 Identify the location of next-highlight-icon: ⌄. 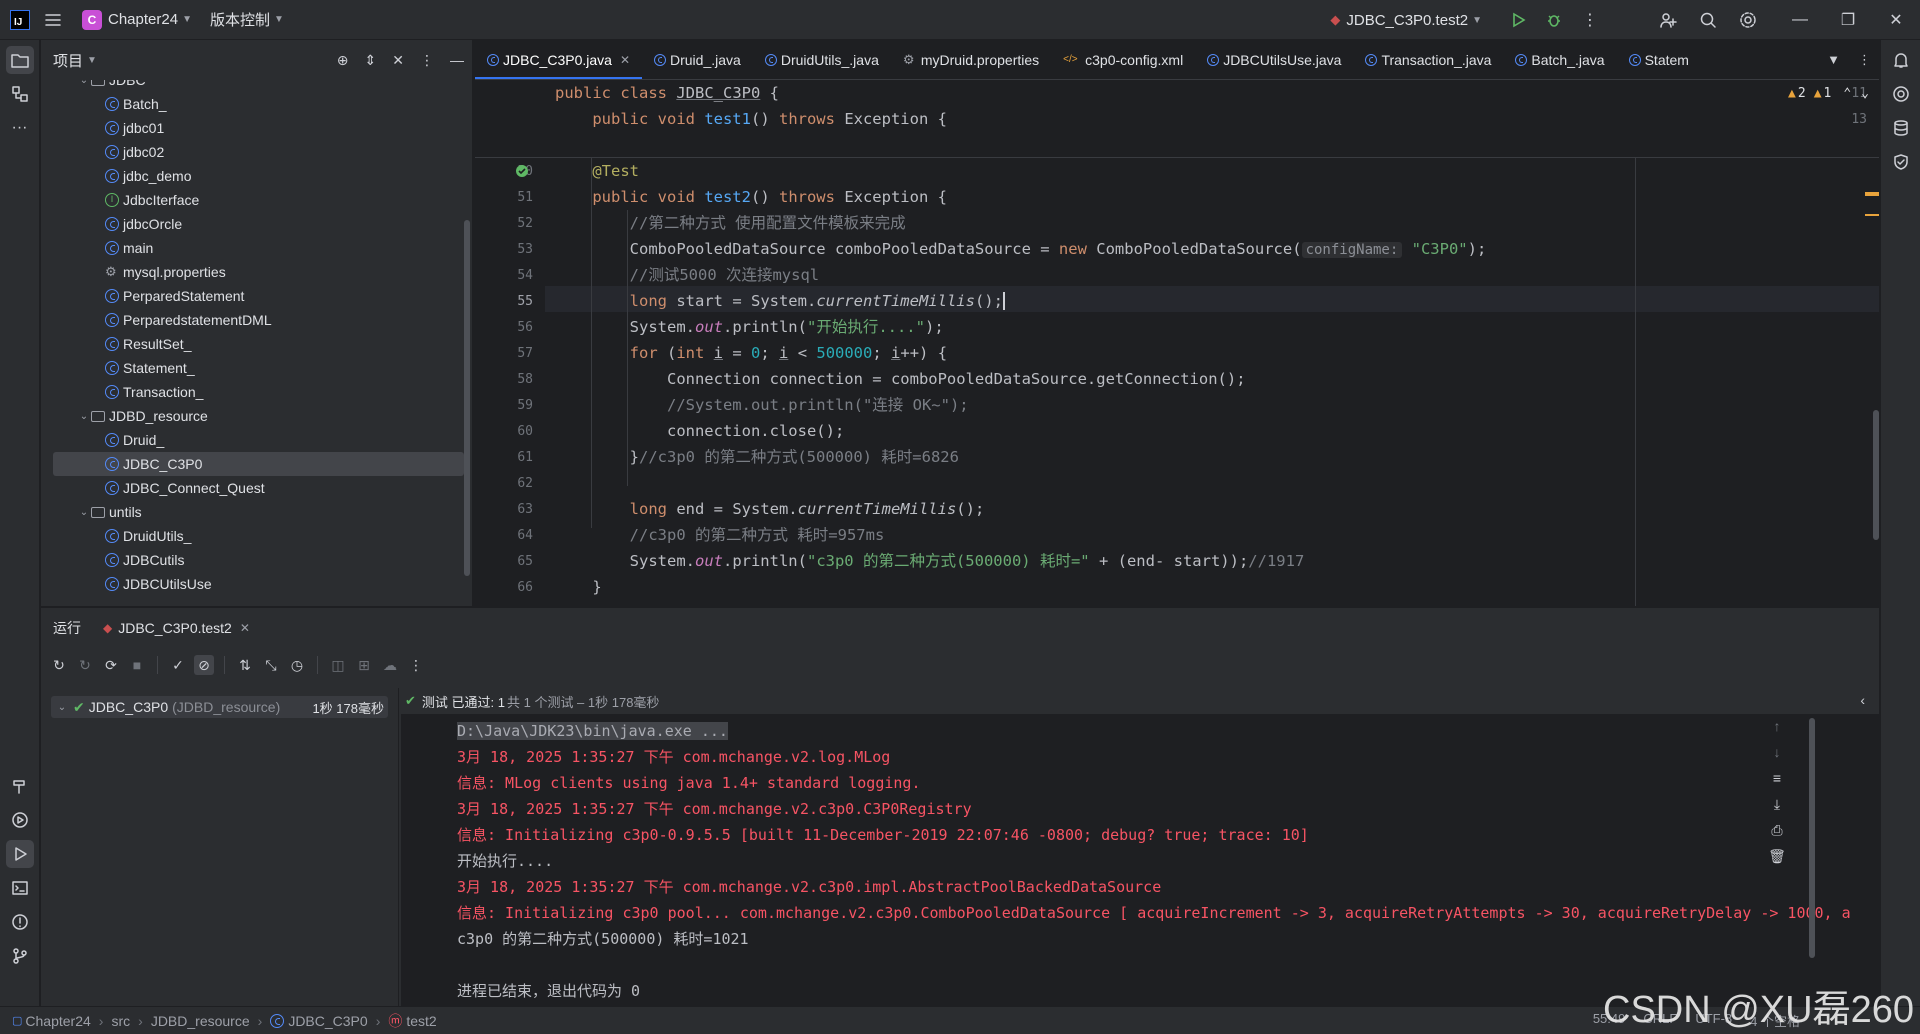
(1865, 93).